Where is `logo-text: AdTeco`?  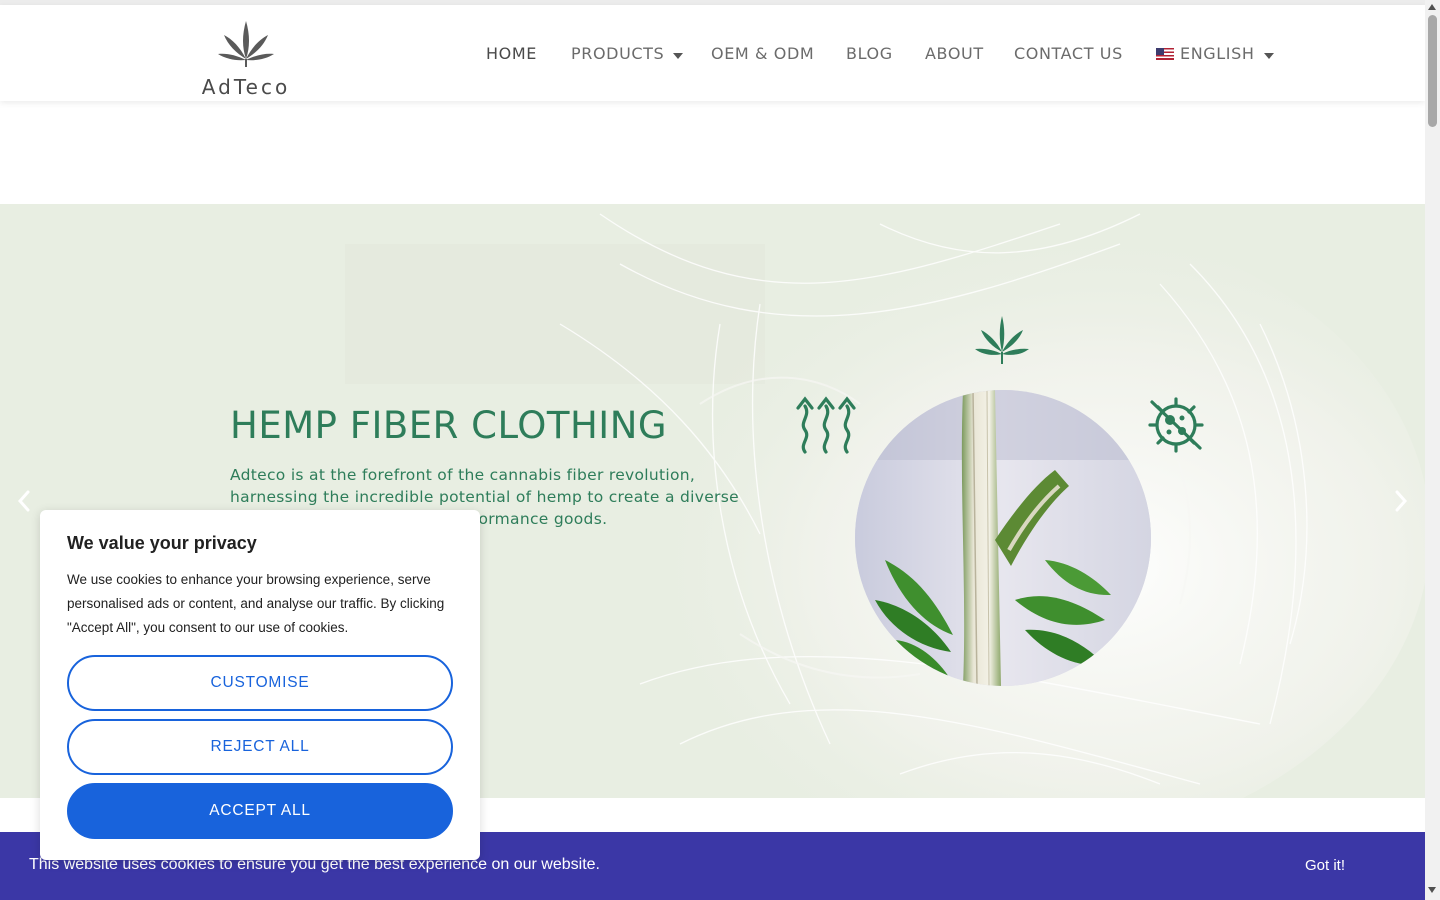 logo-text: AdTeco is located at coordinates (246, 87).